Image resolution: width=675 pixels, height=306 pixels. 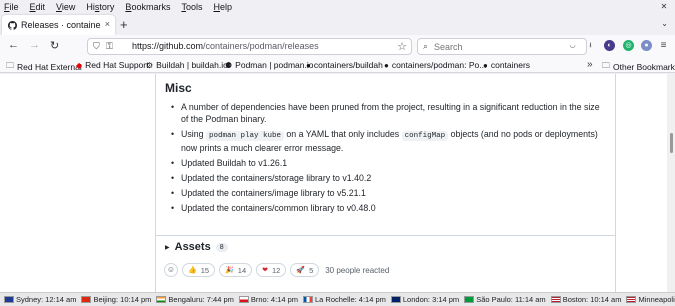 I want to click on brazil-flag-icon, so click(x=469, y=299).